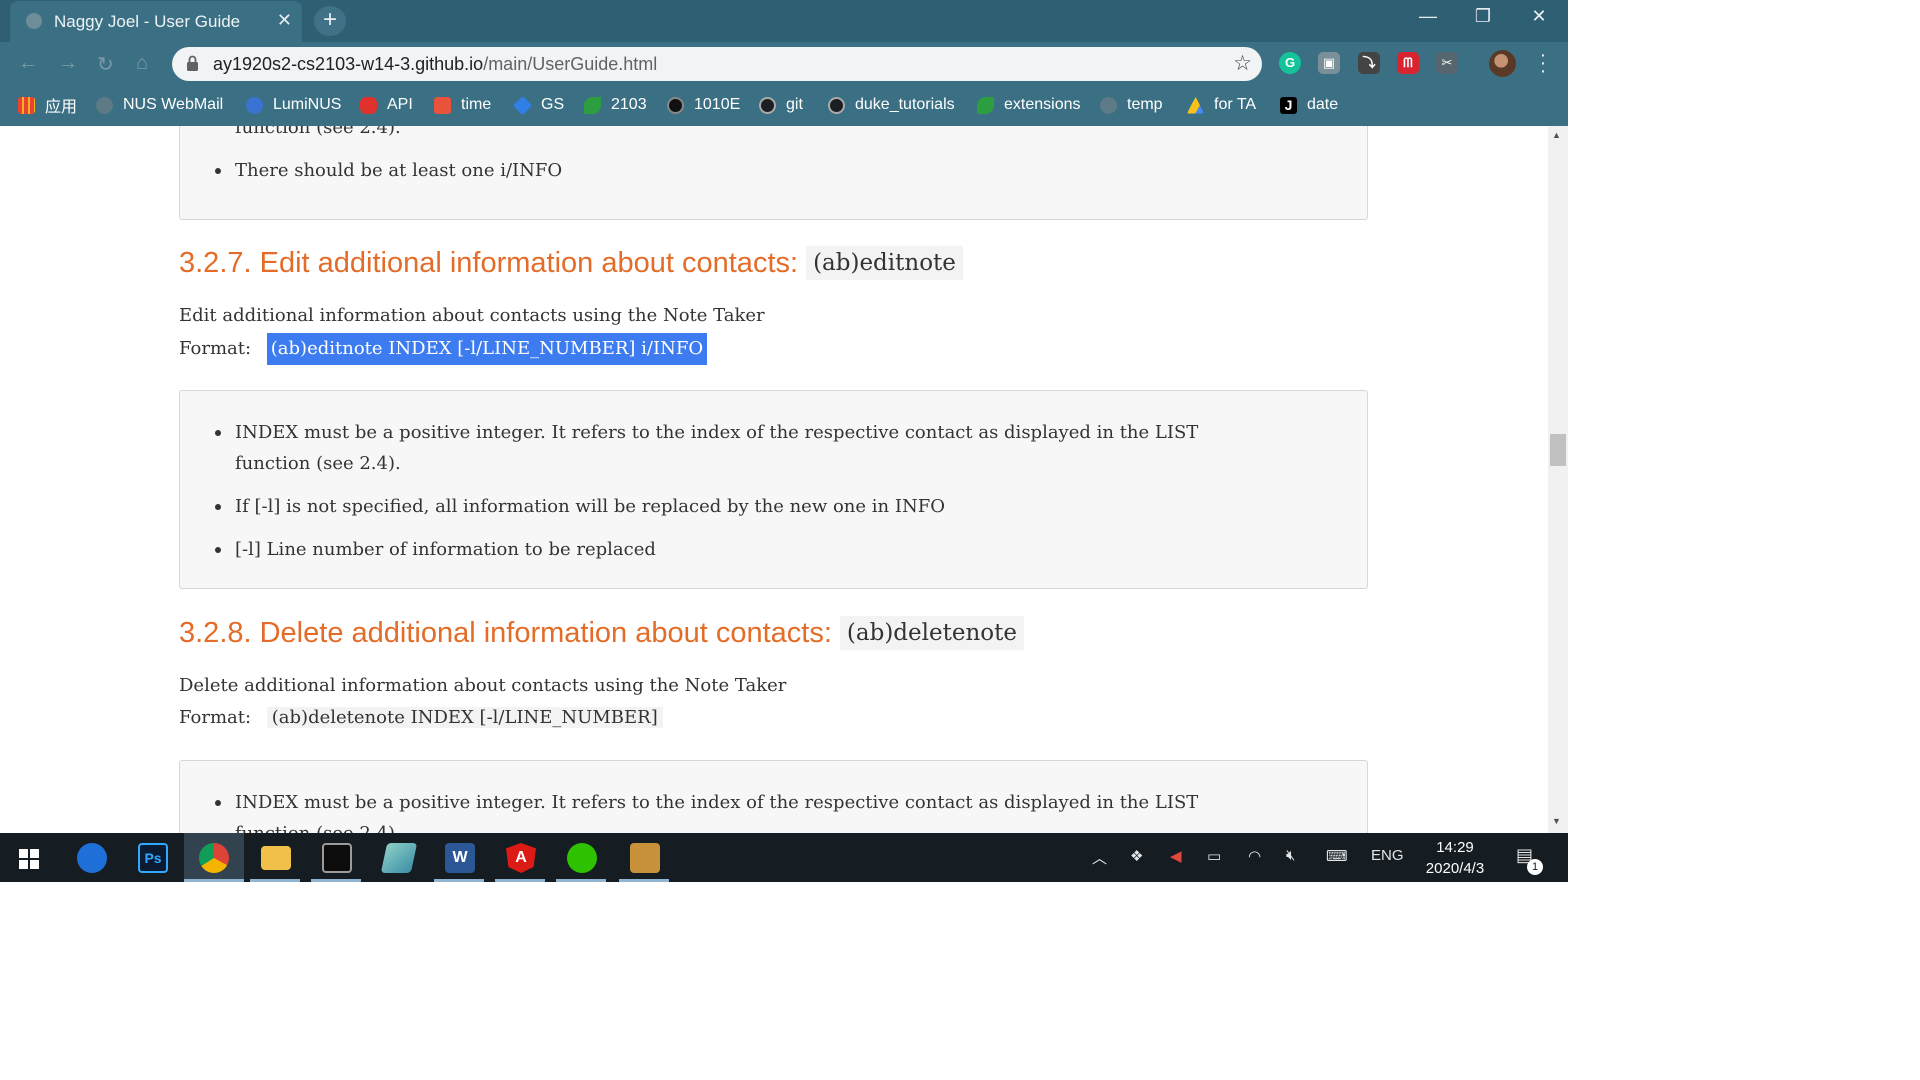 The image size is (1920, 1080). Describe the element at coordinates (105, 64) in the screenshot. I see `reload-icon: ↻` at that location.